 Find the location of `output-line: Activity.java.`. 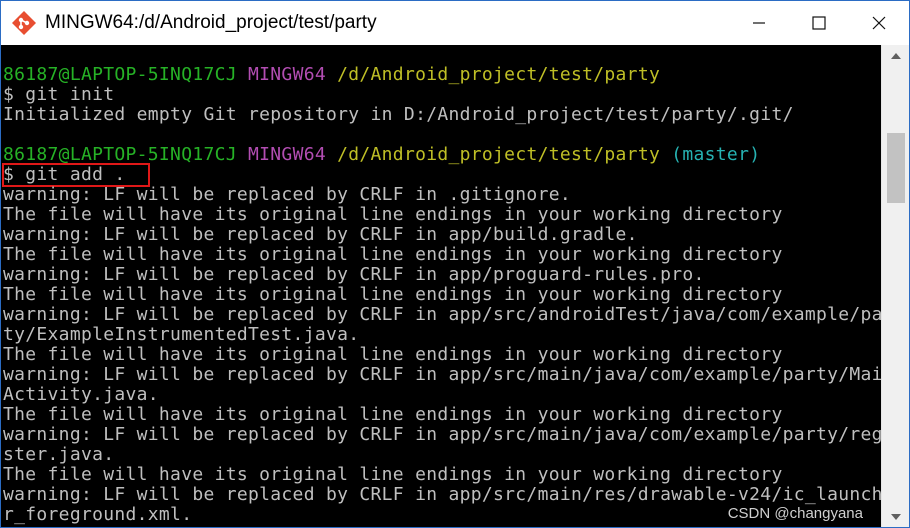

output-line: Activity.java. is located at coordinates (81, 394).